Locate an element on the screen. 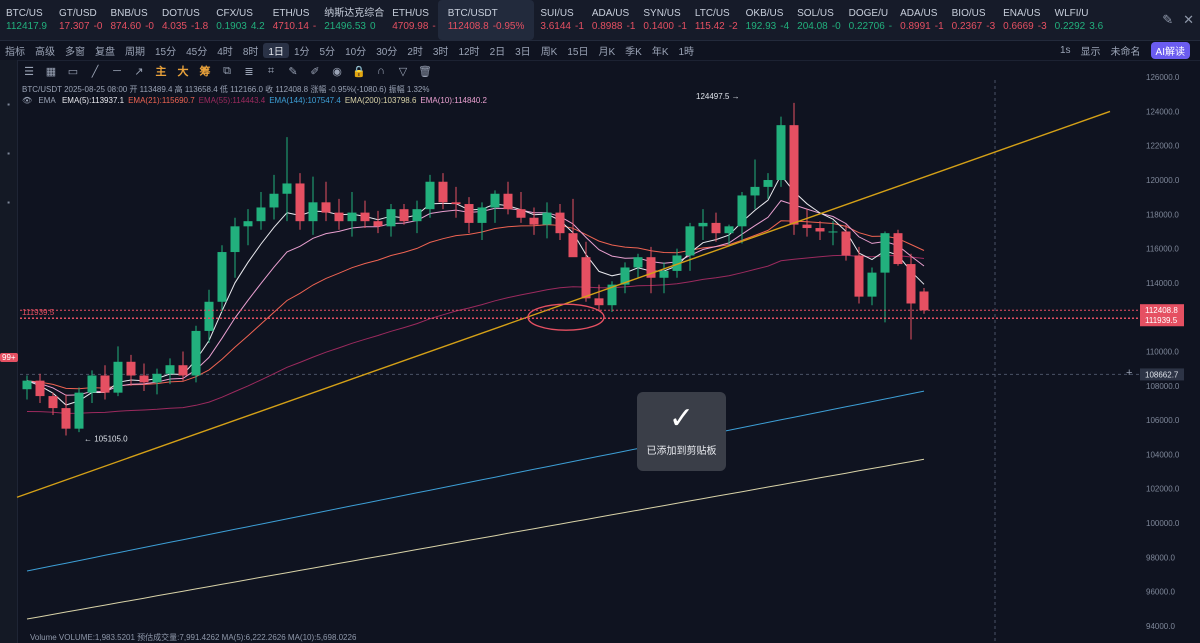 The image size is (1200, 643). layout-name: 未命名 is located at coordinates (1126, 50).